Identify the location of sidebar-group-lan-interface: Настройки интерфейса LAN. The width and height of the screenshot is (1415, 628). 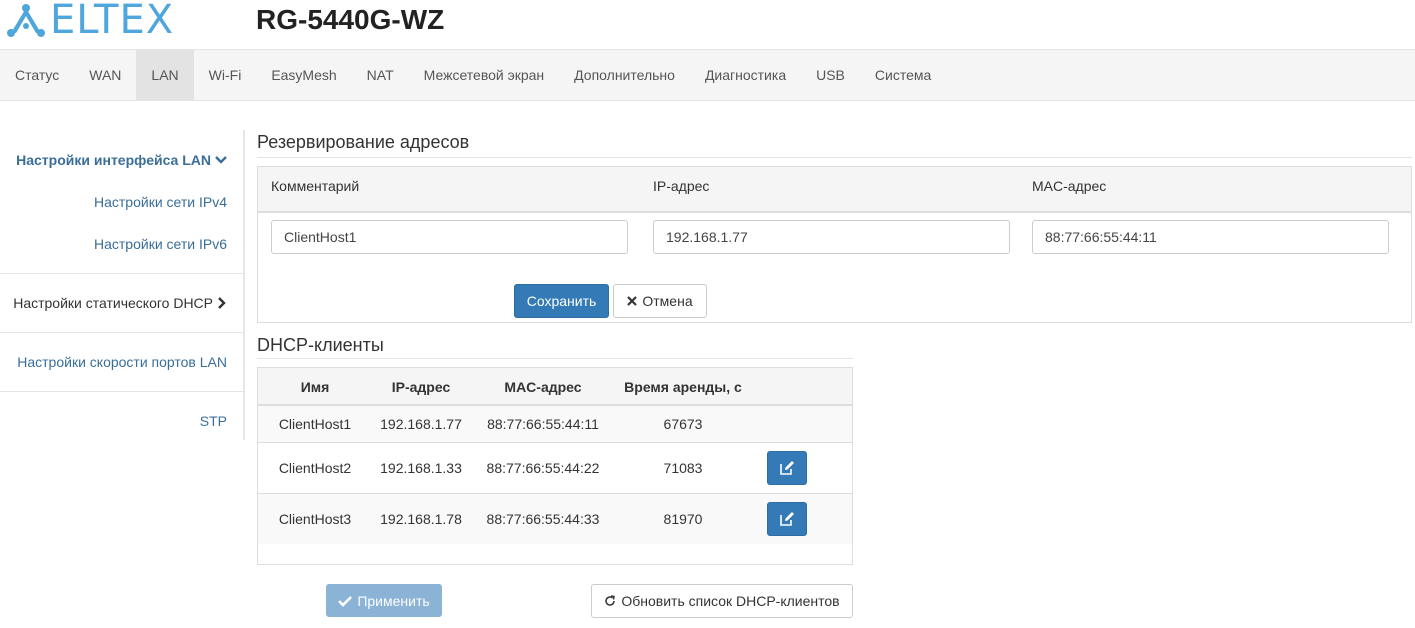
(121, 160).